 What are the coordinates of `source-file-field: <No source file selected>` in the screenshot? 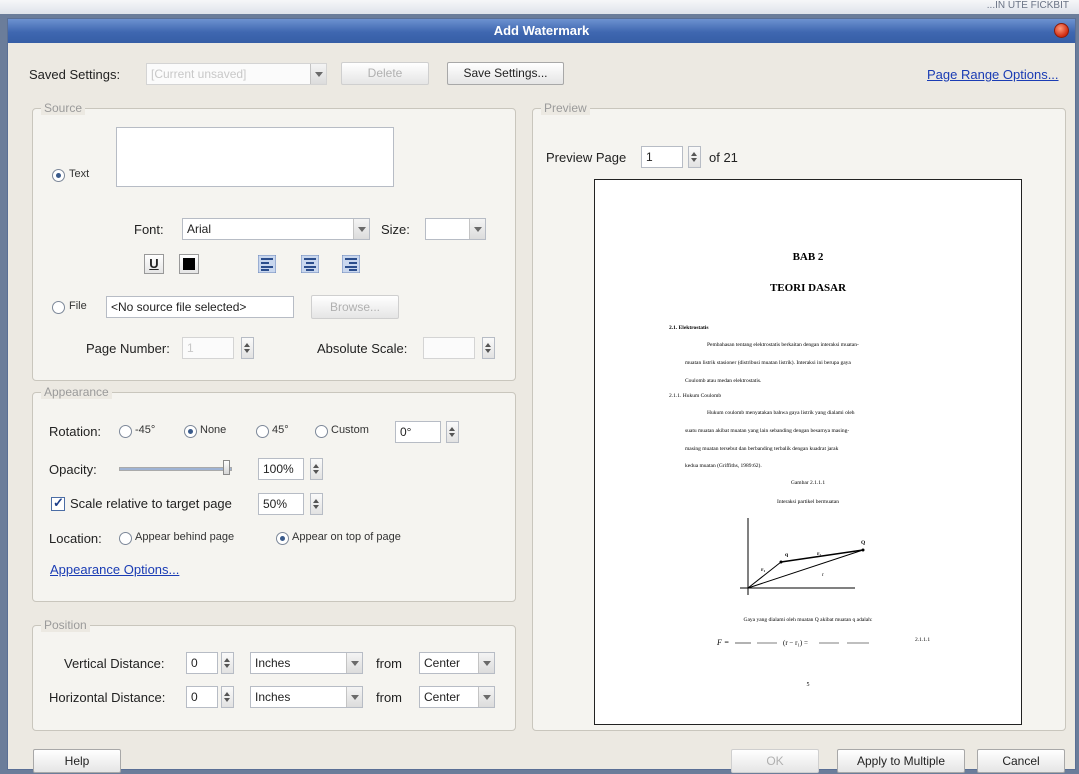 It's located at (200, 307).